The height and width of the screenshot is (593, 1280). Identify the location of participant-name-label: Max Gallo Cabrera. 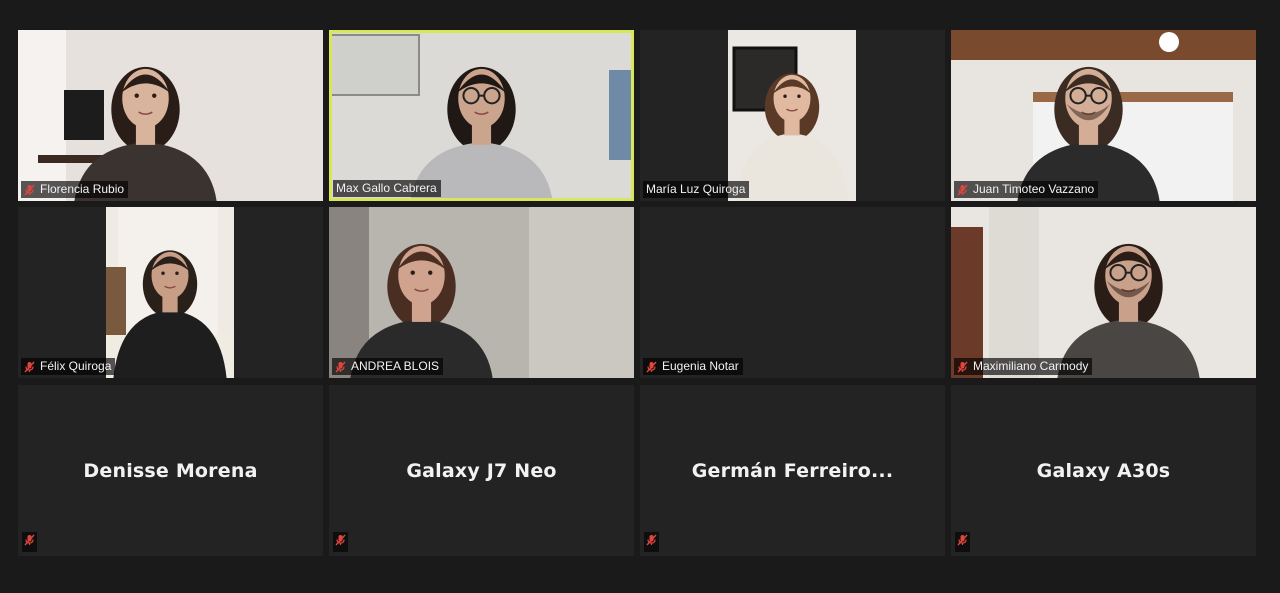
(387, 188).